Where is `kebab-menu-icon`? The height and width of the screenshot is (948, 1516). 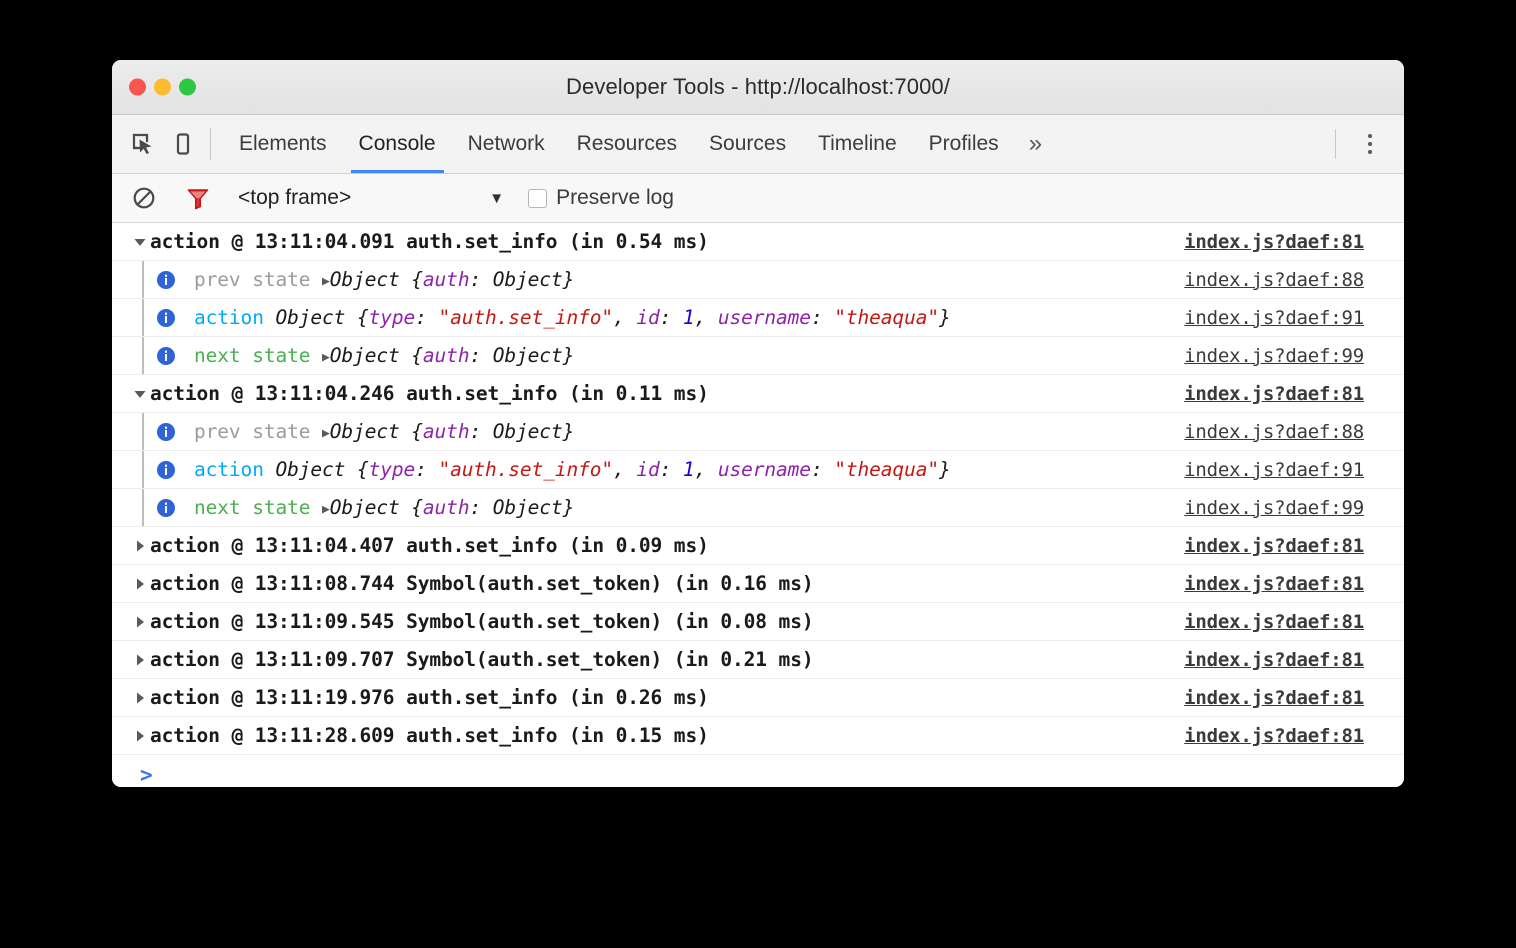
kebab-menu-icon is located at coordinates (1370, 144).